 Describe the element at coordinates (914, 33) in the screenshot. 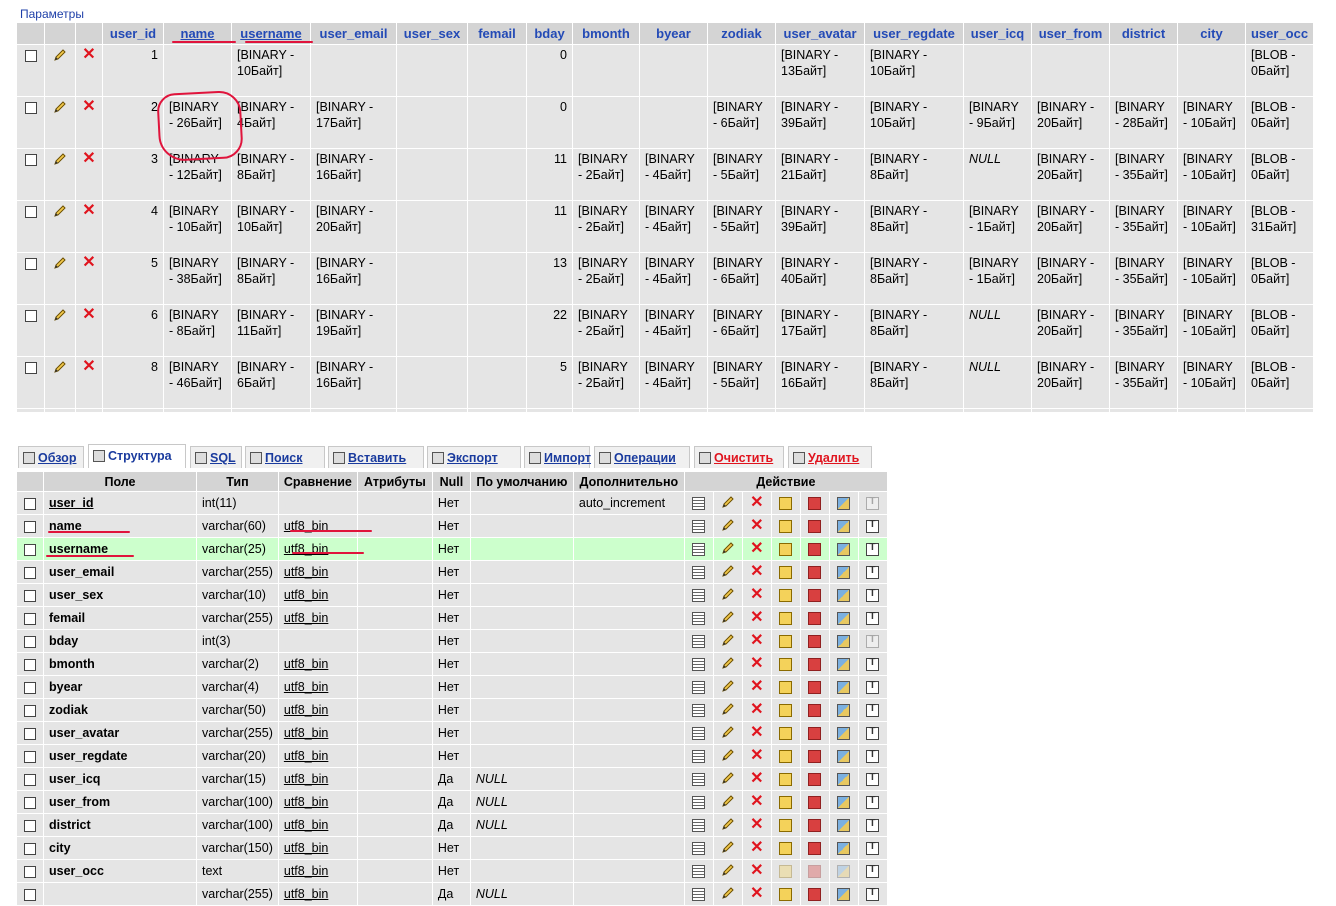

I see `column-header-user_regdate: user_regdate` at that location.